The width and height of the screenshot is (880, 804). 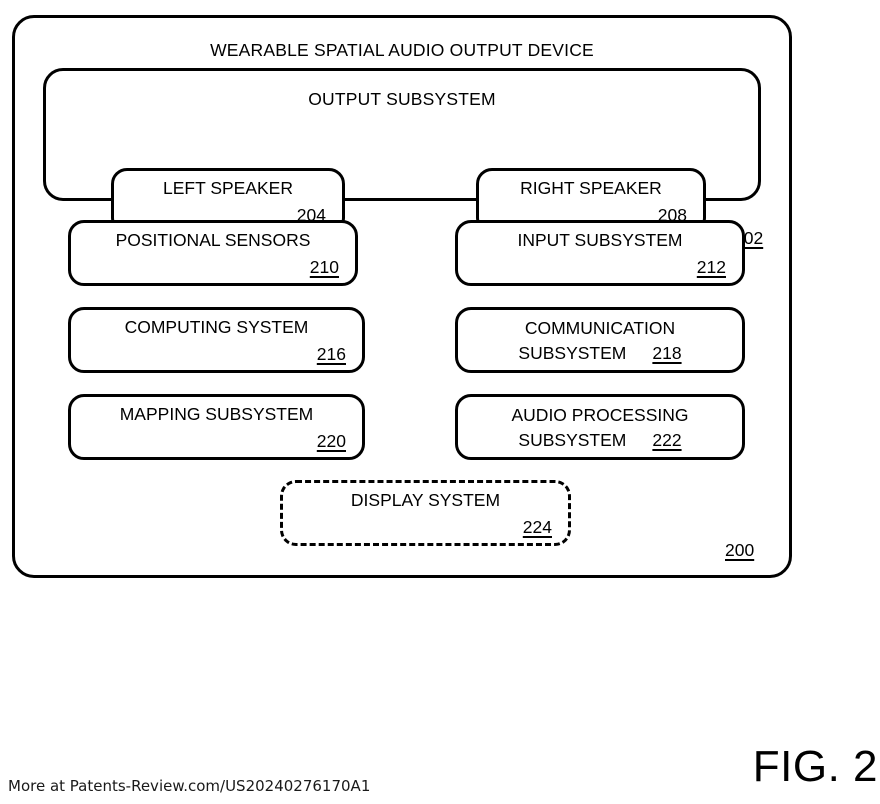 What do you see at coordinates (815, 766) in the screenshot?
I see `figure-label: FIG. 2` at bounding box center [815, 766].